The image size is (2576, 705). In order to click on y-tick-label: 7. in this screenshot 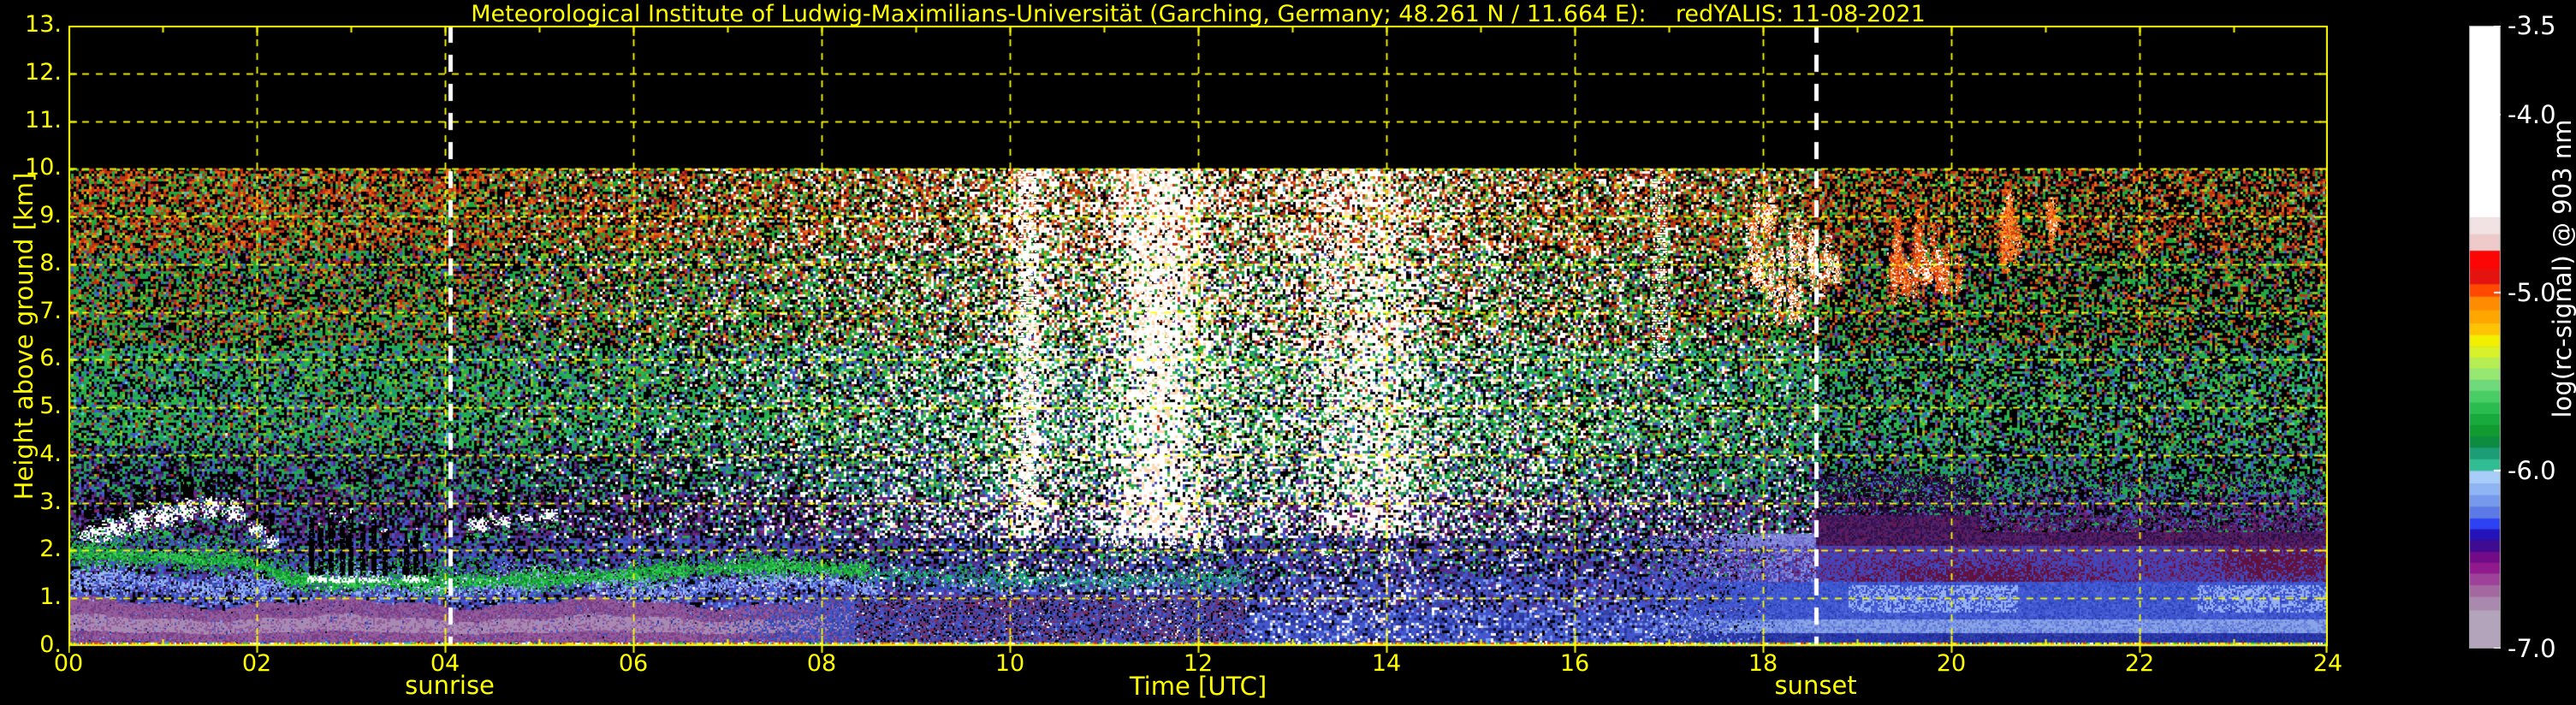, I will do `click(50, 310)`.